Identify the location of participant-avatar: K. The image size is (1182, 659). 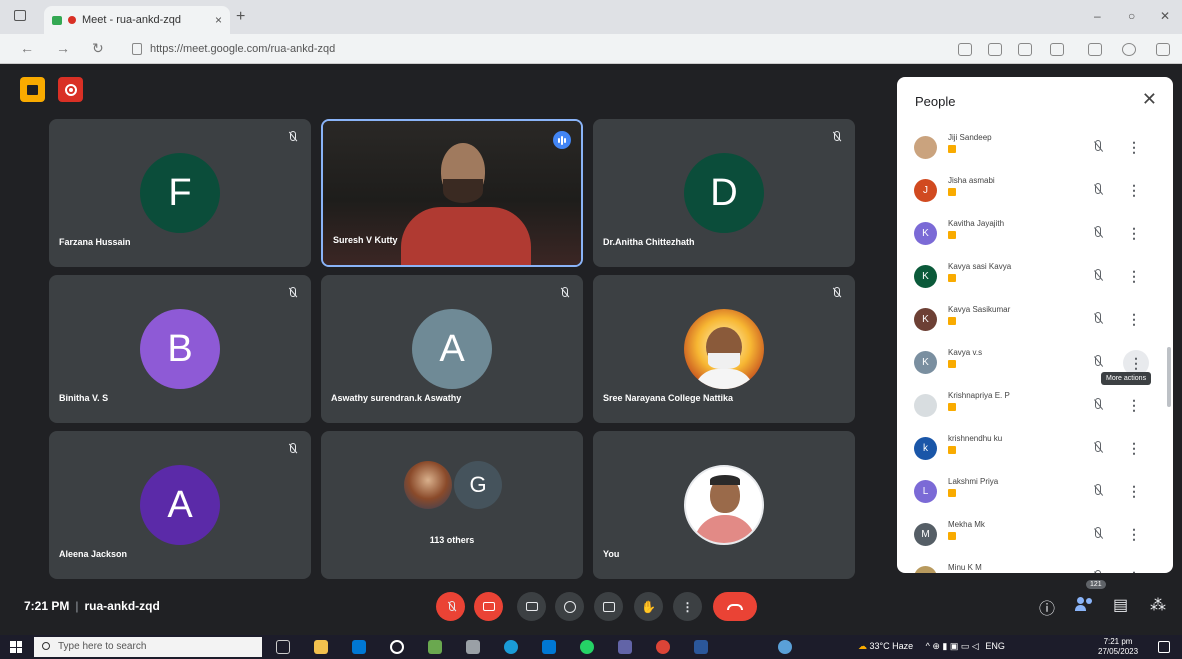
(925, 276).